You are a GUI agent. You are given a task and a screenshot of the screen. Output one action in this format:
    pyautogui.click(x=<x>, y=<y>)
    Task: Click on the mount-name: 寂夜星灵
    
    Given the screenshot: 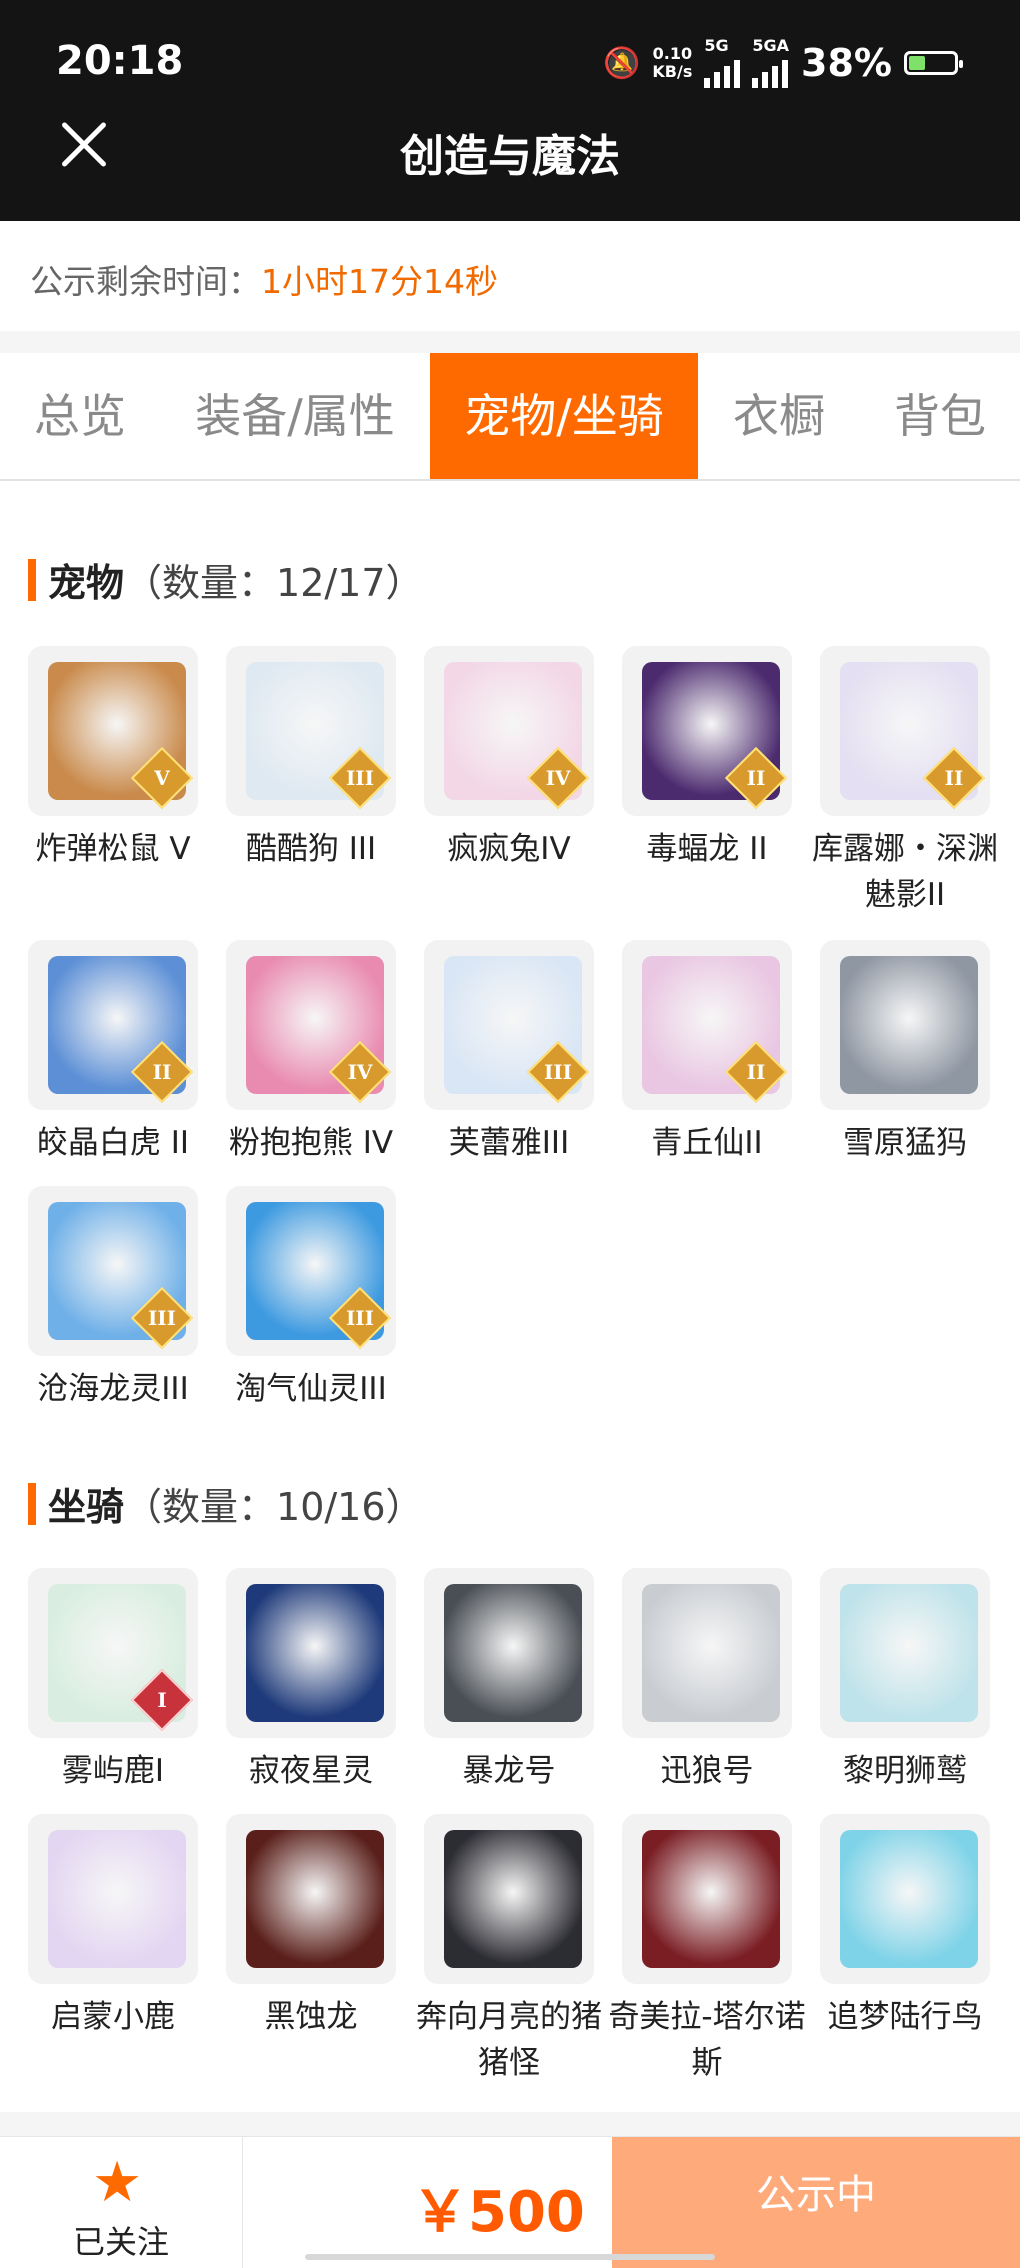 What is the action you would take?
    pyautogui.click(x=311, y=1771)
    